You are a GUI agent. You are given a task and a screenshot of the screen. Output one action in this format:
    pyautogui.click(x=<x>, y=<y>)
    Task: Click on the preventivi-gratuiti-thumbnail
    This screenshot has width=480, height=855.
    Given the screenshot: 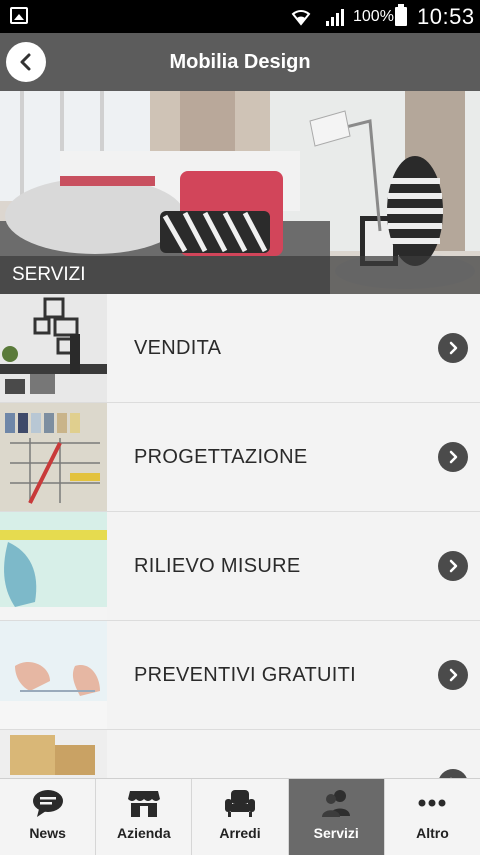 What is the action you would take?
    pyautogui.click(x=53, y=675)
    